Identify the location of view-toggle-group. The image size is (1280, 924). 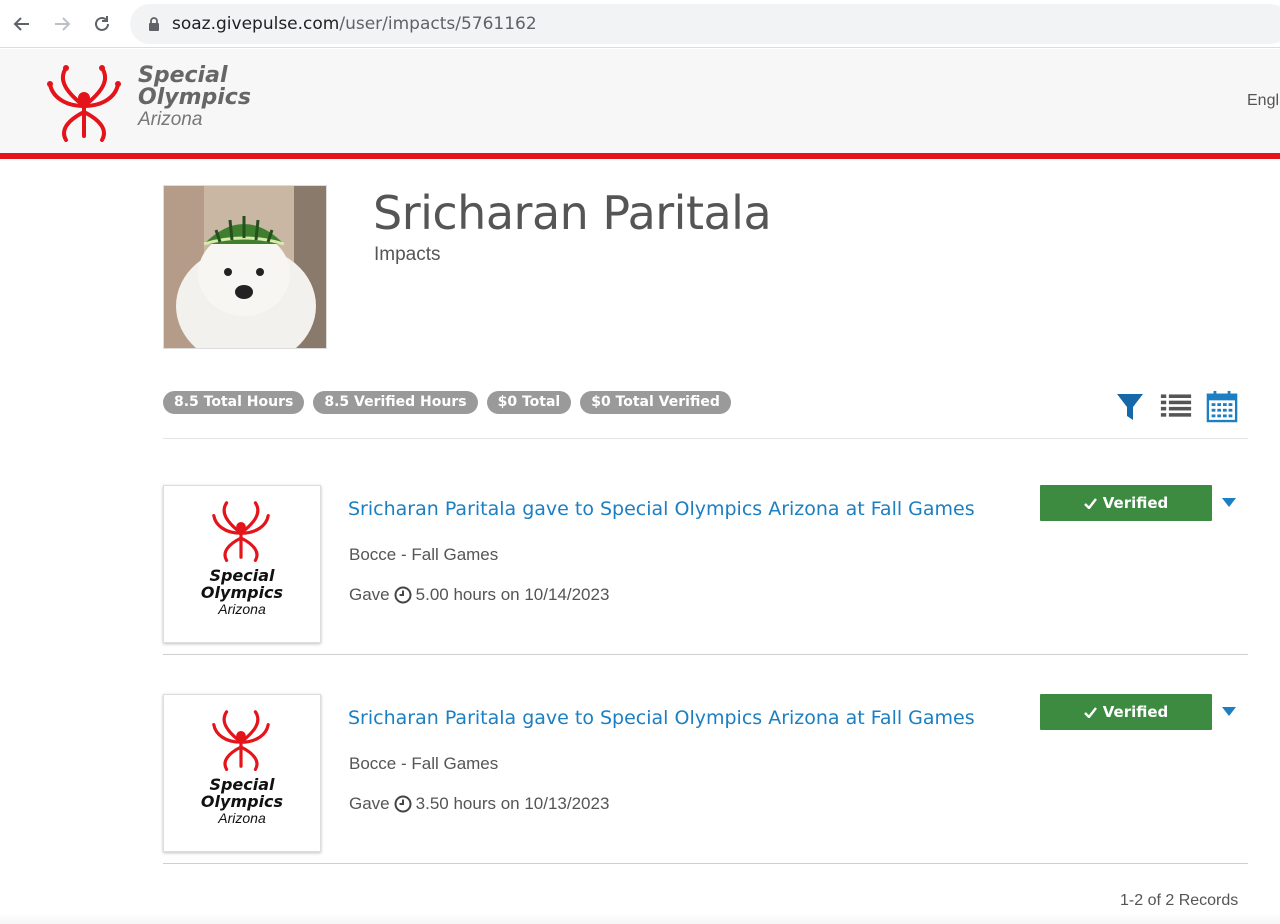
(1176, 406).